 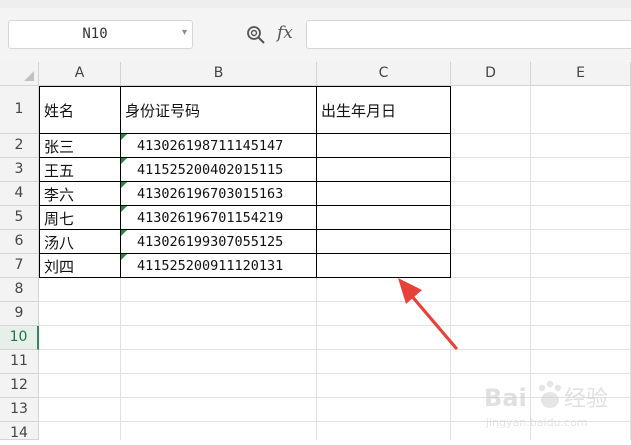 What do you see at coordinates (59, 170) in the screenshot?
I see `cell-name: 王五` at bounding box center [59, 170].